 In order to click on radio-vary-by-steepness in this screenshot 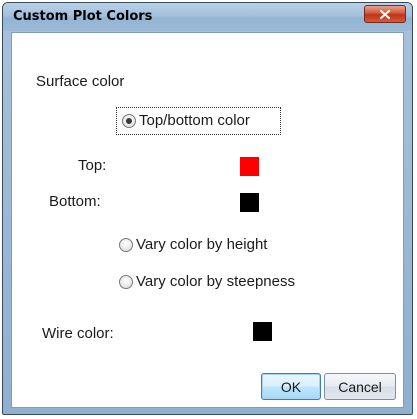, I will do `click(126, 282)`.